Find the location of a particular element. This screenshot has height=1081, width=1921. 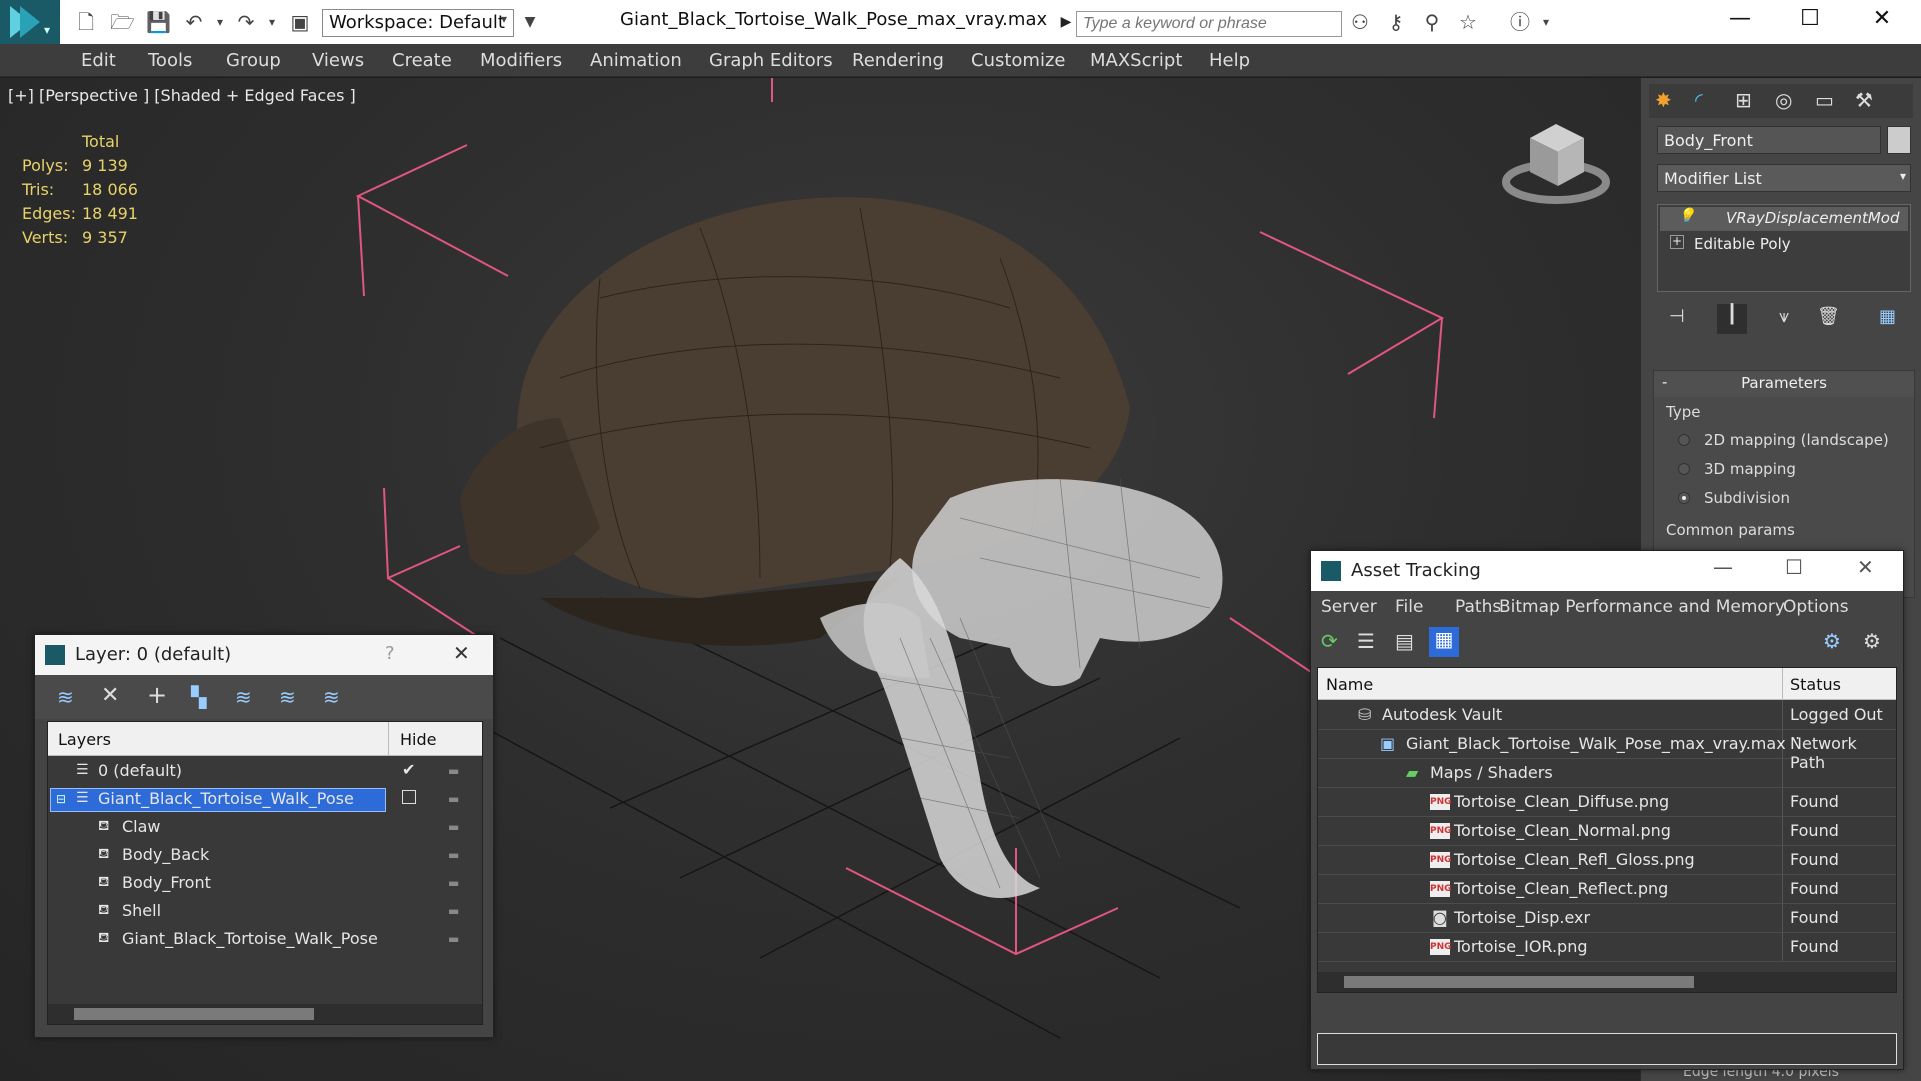

asset-row-vault: ⛁ Autodesk Vault Logged Out .. is located at coordinates (1607, 722).